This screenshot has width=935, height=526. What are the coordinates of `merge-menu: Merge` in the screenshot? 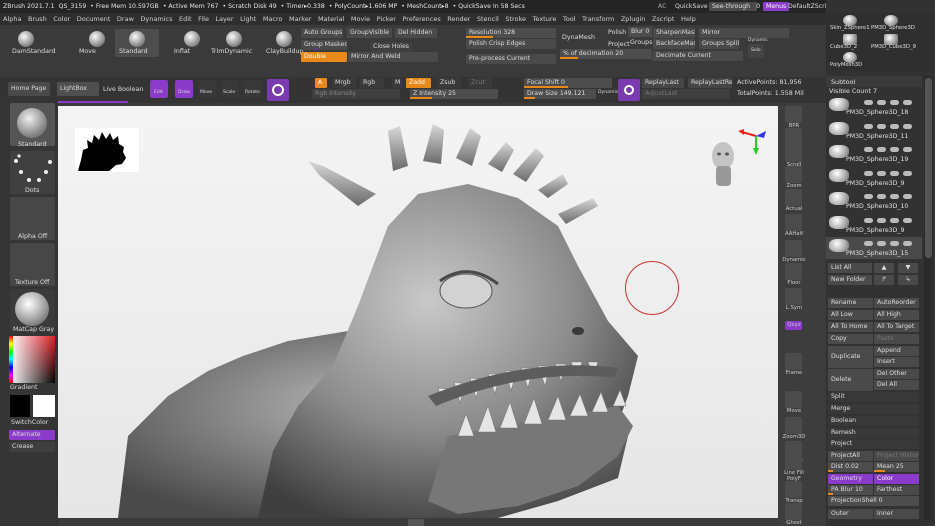 It's located at (873, 409).